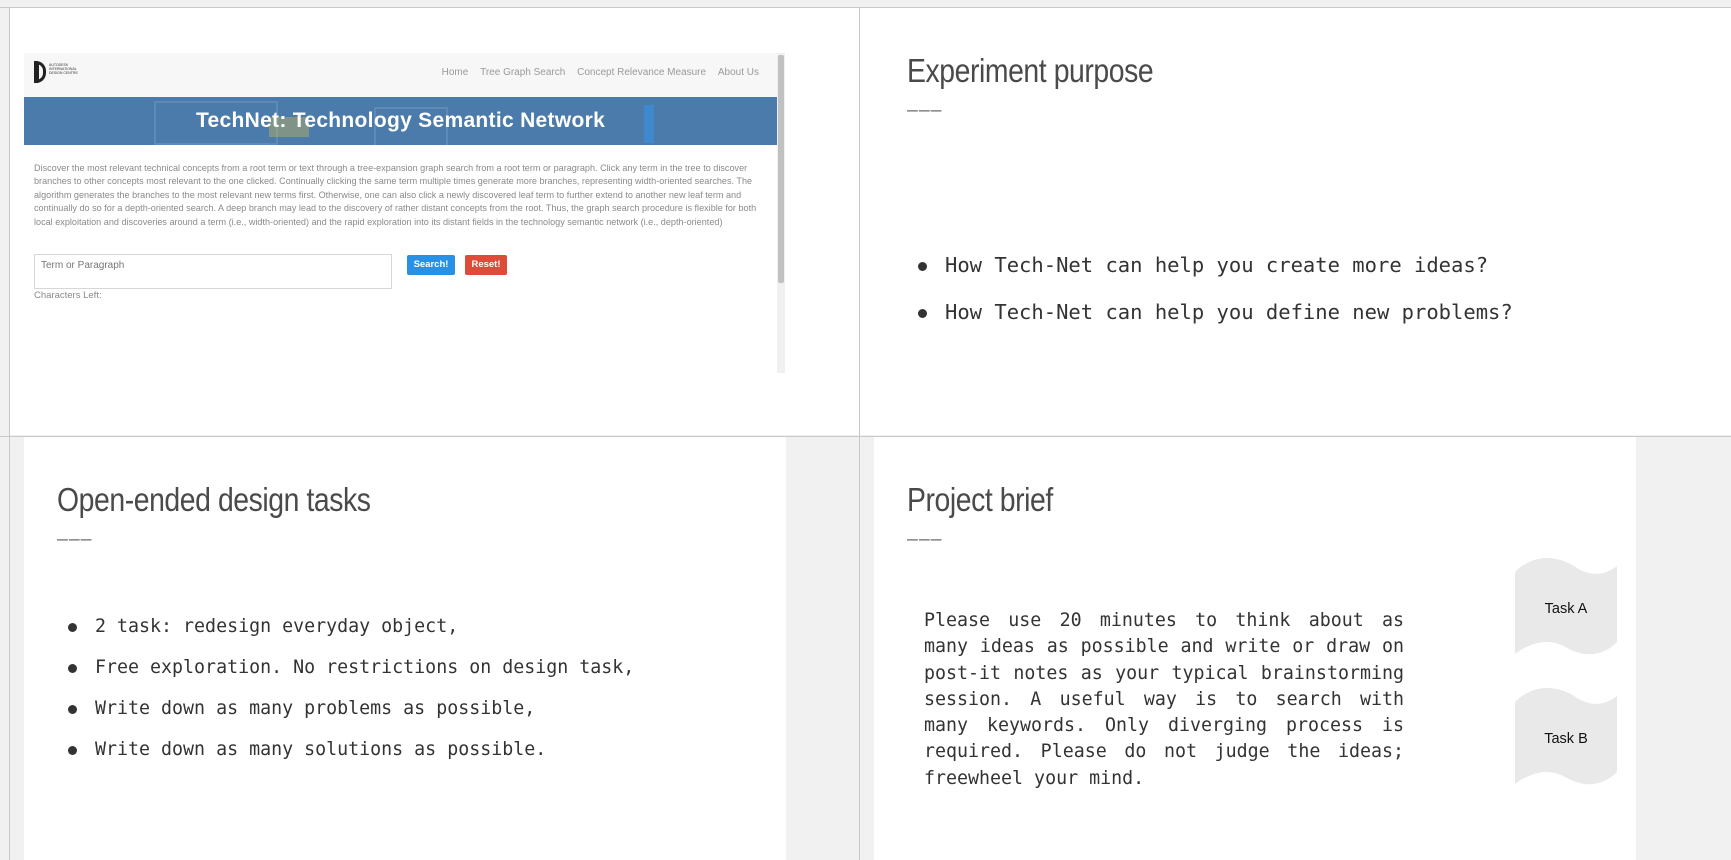  I want to click on list-item: Write down as many problems as possible,, so click(351, 708).